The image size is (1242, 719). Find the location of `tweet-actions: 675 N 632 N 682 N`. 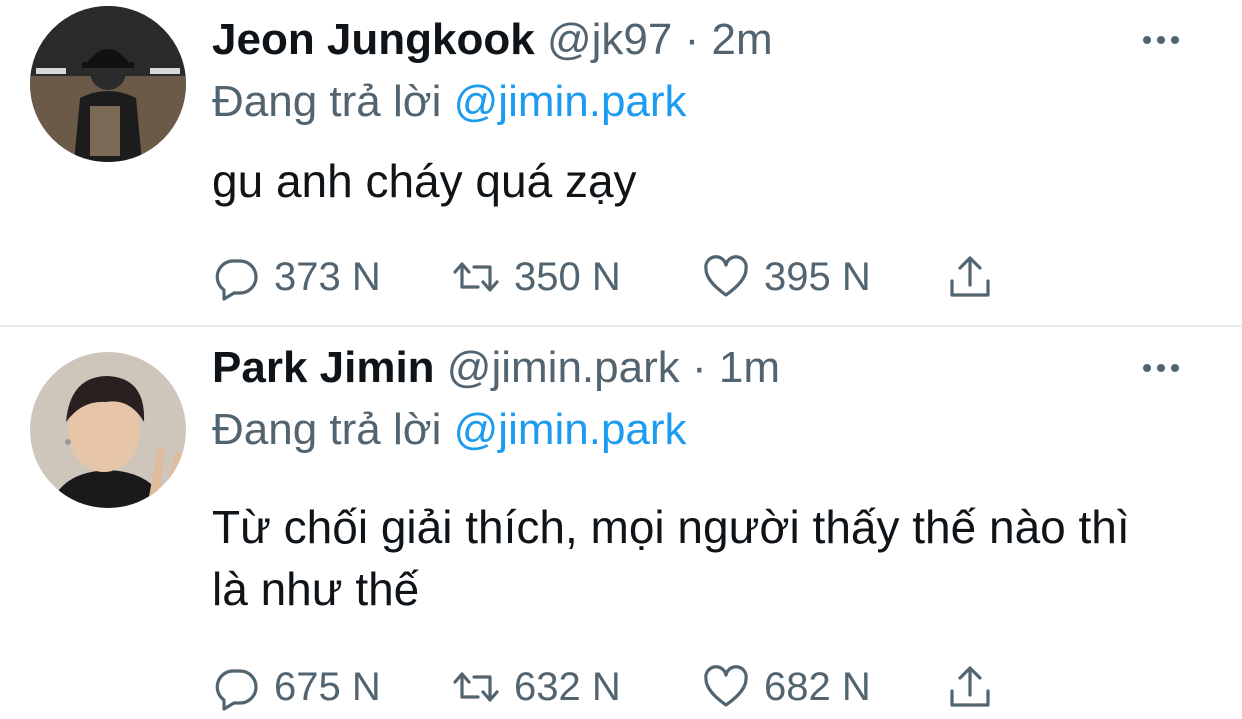

tweet-actions: 675 N 632 N 682 N is located at coordinates (612, 687).